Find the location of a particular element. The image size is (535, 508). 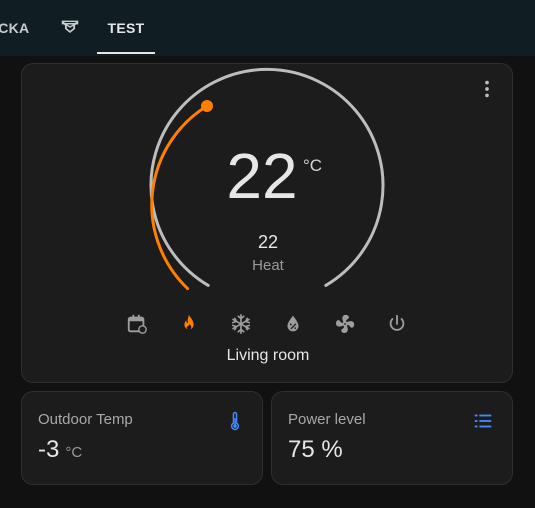

outdoor-temp-unit: °C is located at coordinates (74, 452).